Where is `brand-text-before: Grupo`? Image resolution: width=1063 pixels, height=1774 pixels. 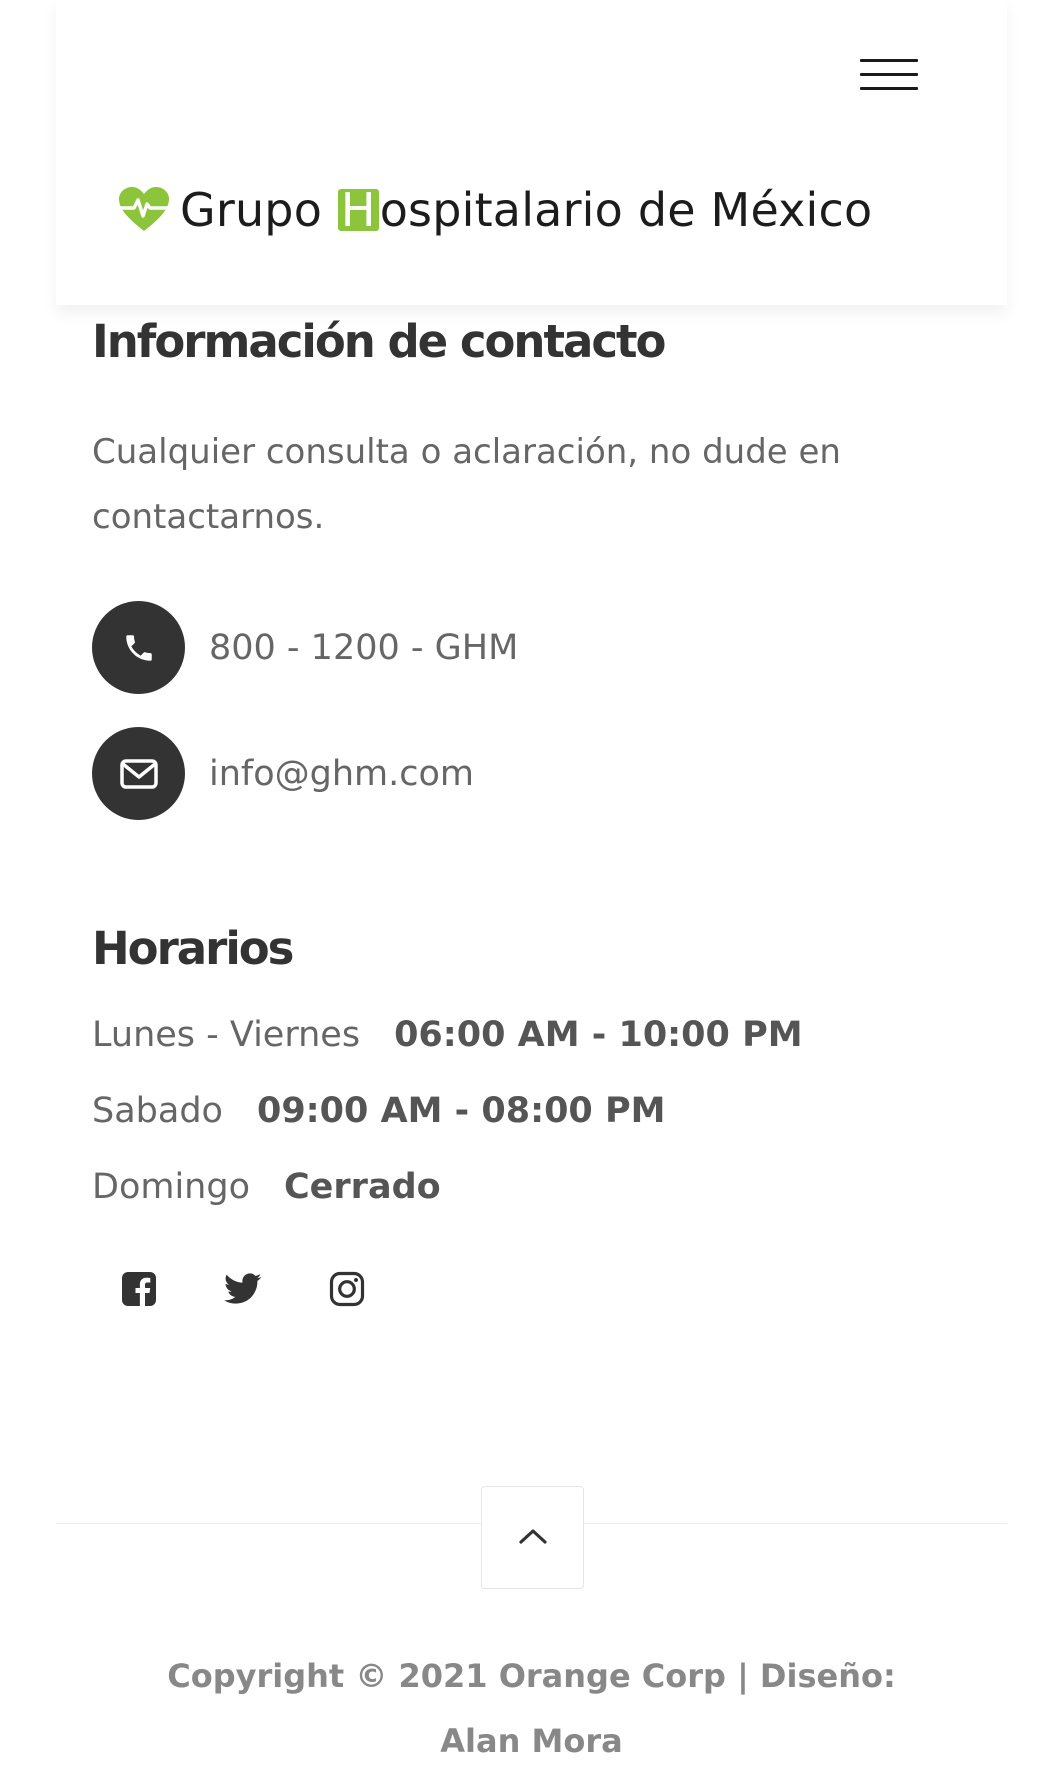
brand-text-before: Grupo is located at coordinates (251, 210).